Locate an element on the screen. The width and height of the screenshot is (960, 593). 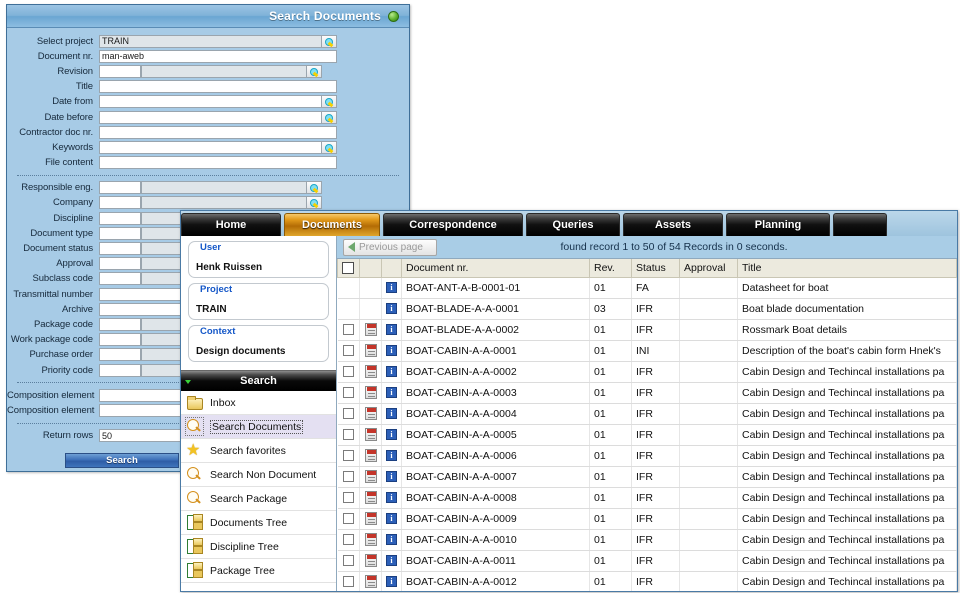
select-project-input is located at coordinates (210, 41).